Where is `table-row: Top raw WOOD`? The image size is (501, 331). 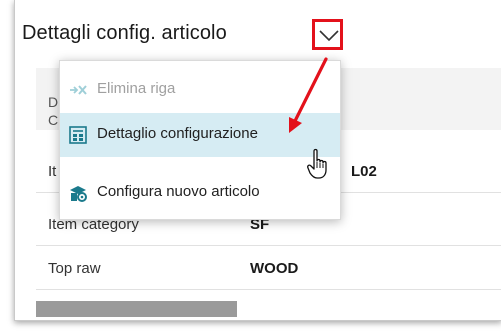 table-row: Top raw WOOD is located at coordinates (268, 269).